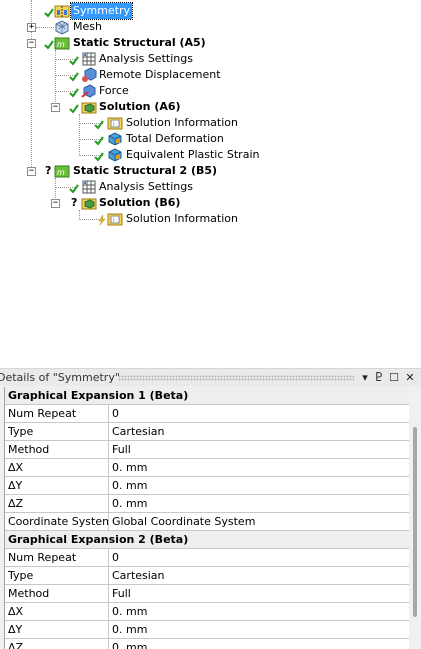 The width and height of the screenshot is (421, 649). What do you see at coordinates (89, 74) in the screenshot?
I see `remote-displacement-icon` at bounding box center [89, 74].